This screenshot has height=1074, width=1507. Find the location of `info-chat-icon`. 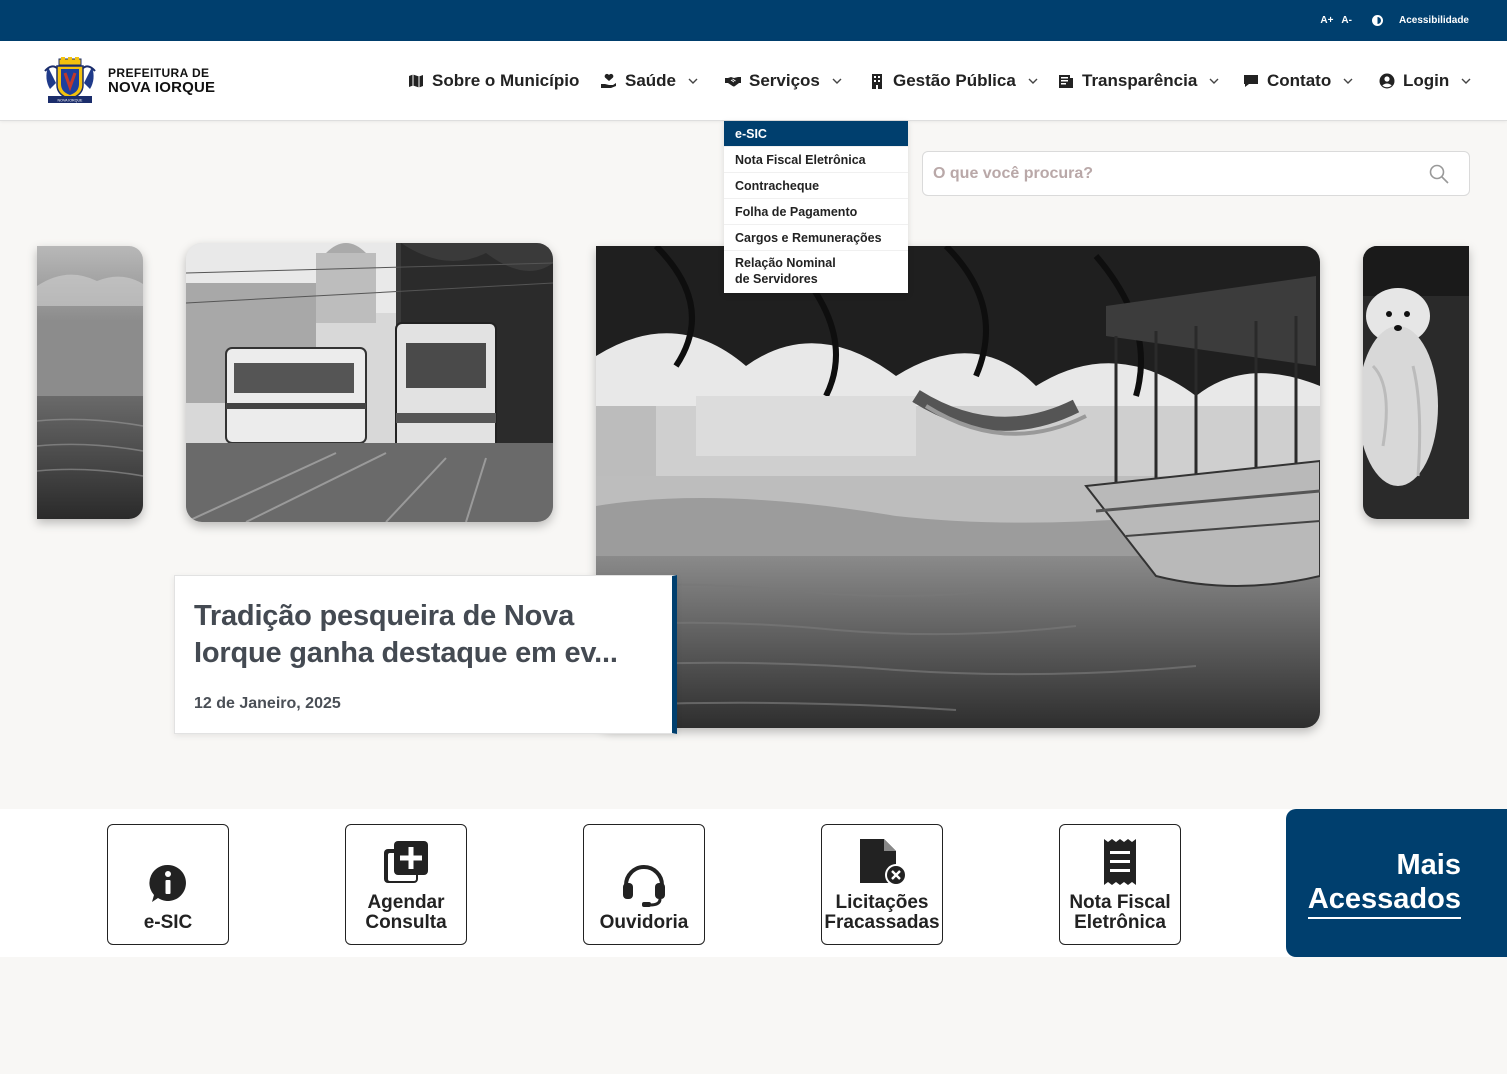

info-chat-icon is located at coordinates (167, 883).